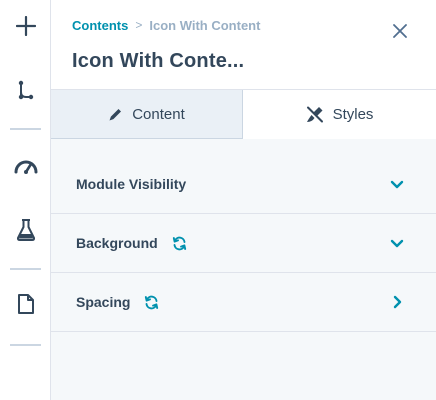 This screenshot has width=436, height=400. I want to click on page-icon, so click(25, 304).